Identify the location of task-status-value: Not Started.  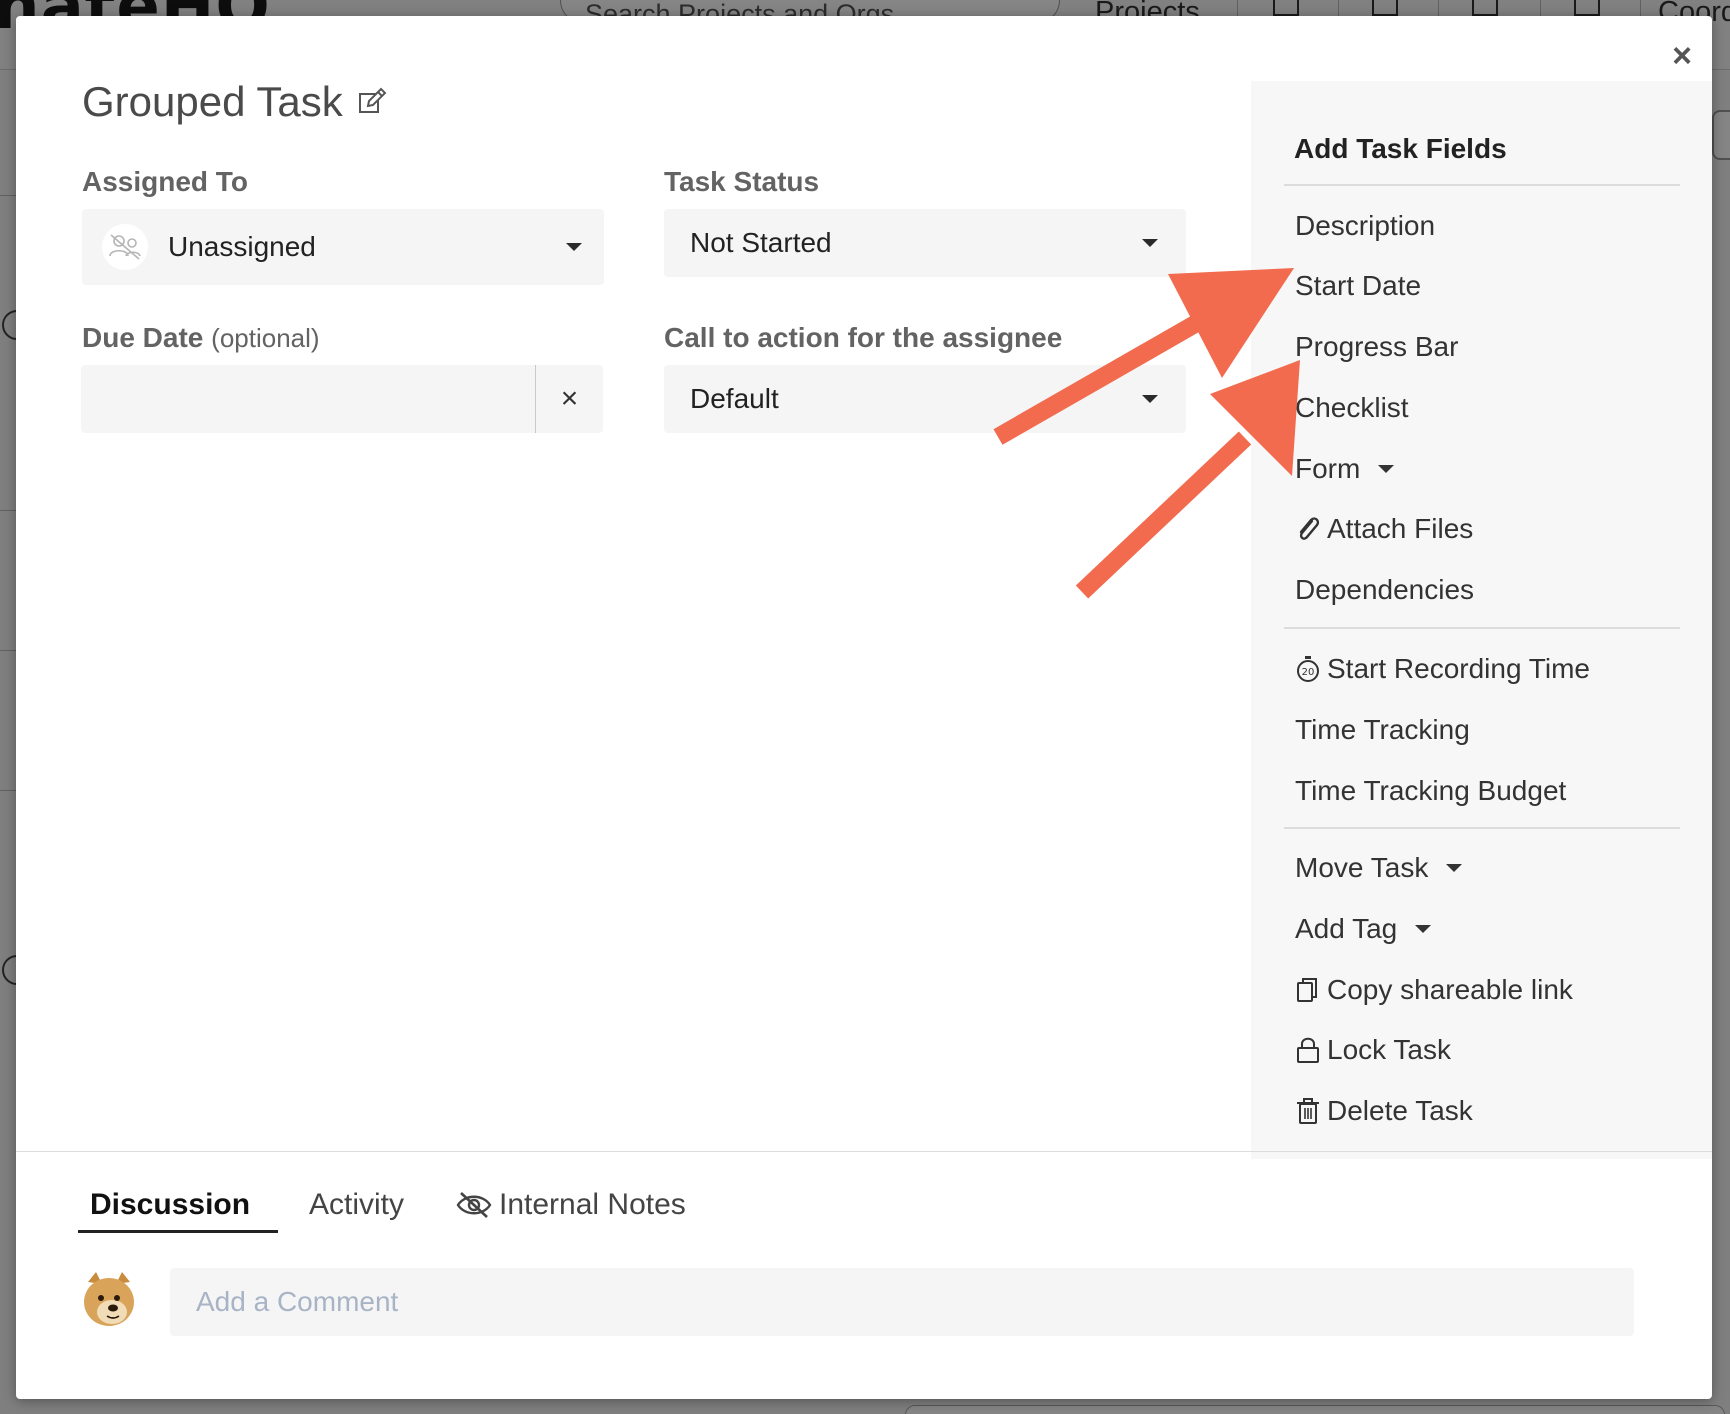
(761, 242).